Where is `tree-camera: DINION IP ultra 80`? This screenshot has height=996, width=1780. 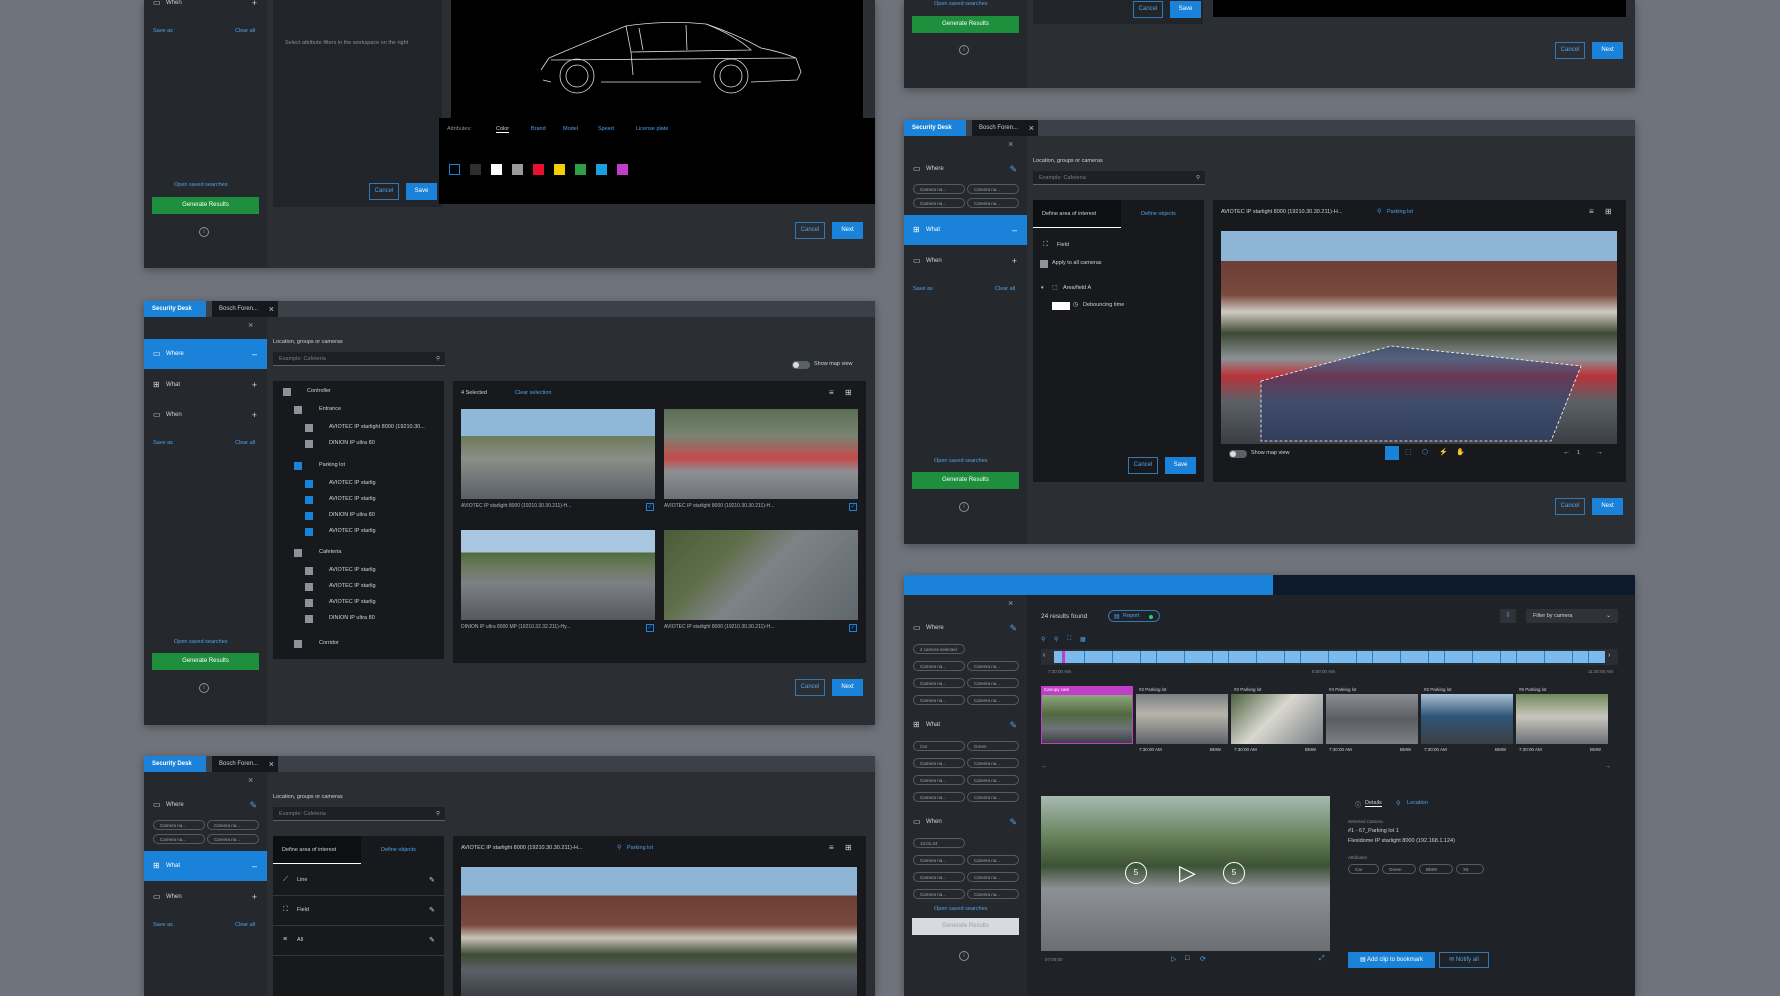
tree-camera: DINION IP ultra 80 is located at coordinates (352, 443).